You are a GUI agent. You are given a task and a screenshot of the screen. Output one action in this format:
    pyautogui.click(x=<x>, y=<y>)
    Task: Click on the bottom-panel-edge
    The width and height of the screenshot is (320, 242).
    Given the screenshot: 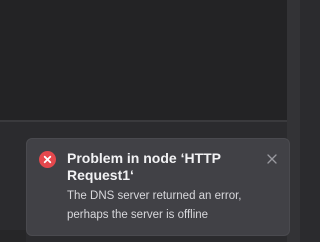 What is the action you would take?
    pyautogui.click(x=13, y=236)
    